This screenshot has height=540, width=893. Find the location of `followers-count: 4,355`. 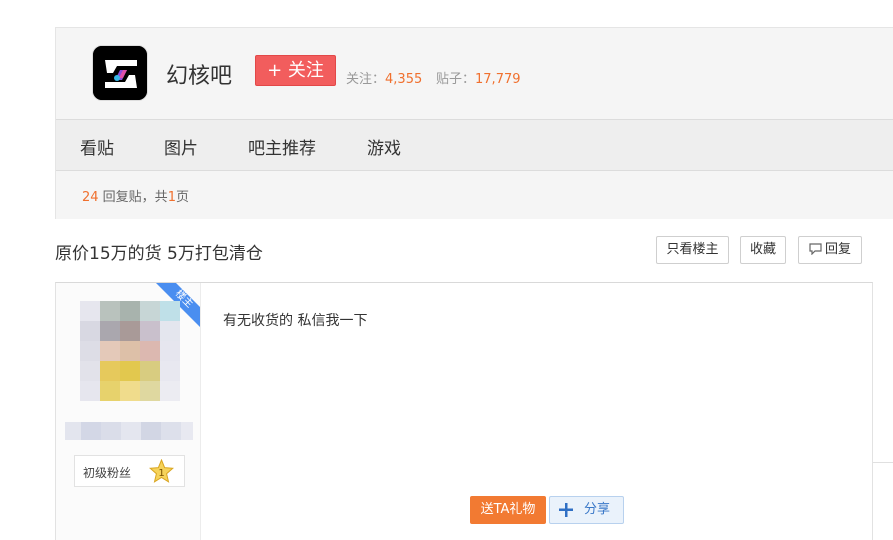

followers-count: 4,355 is located at coordinates (404, 79).